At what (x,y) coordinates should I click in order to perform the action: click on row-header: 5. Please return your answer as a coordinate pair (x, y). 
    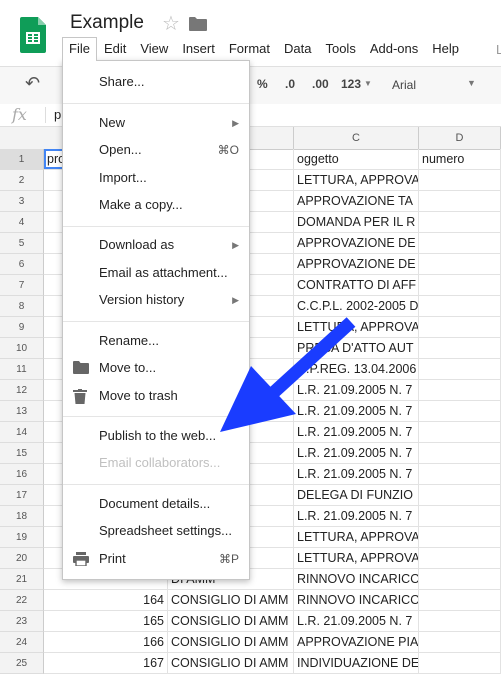
    Looking at the image, I should click on (22, 243).